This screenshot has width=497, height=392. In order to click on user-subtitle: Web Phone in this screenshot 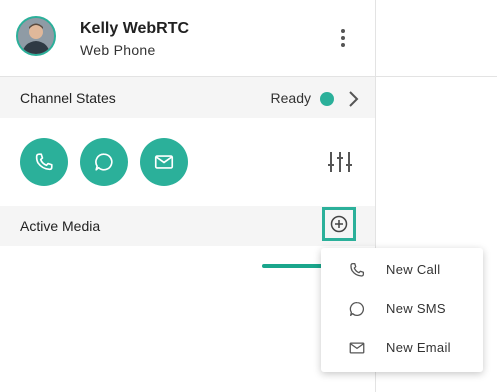, I will do `click(118, 50)`.